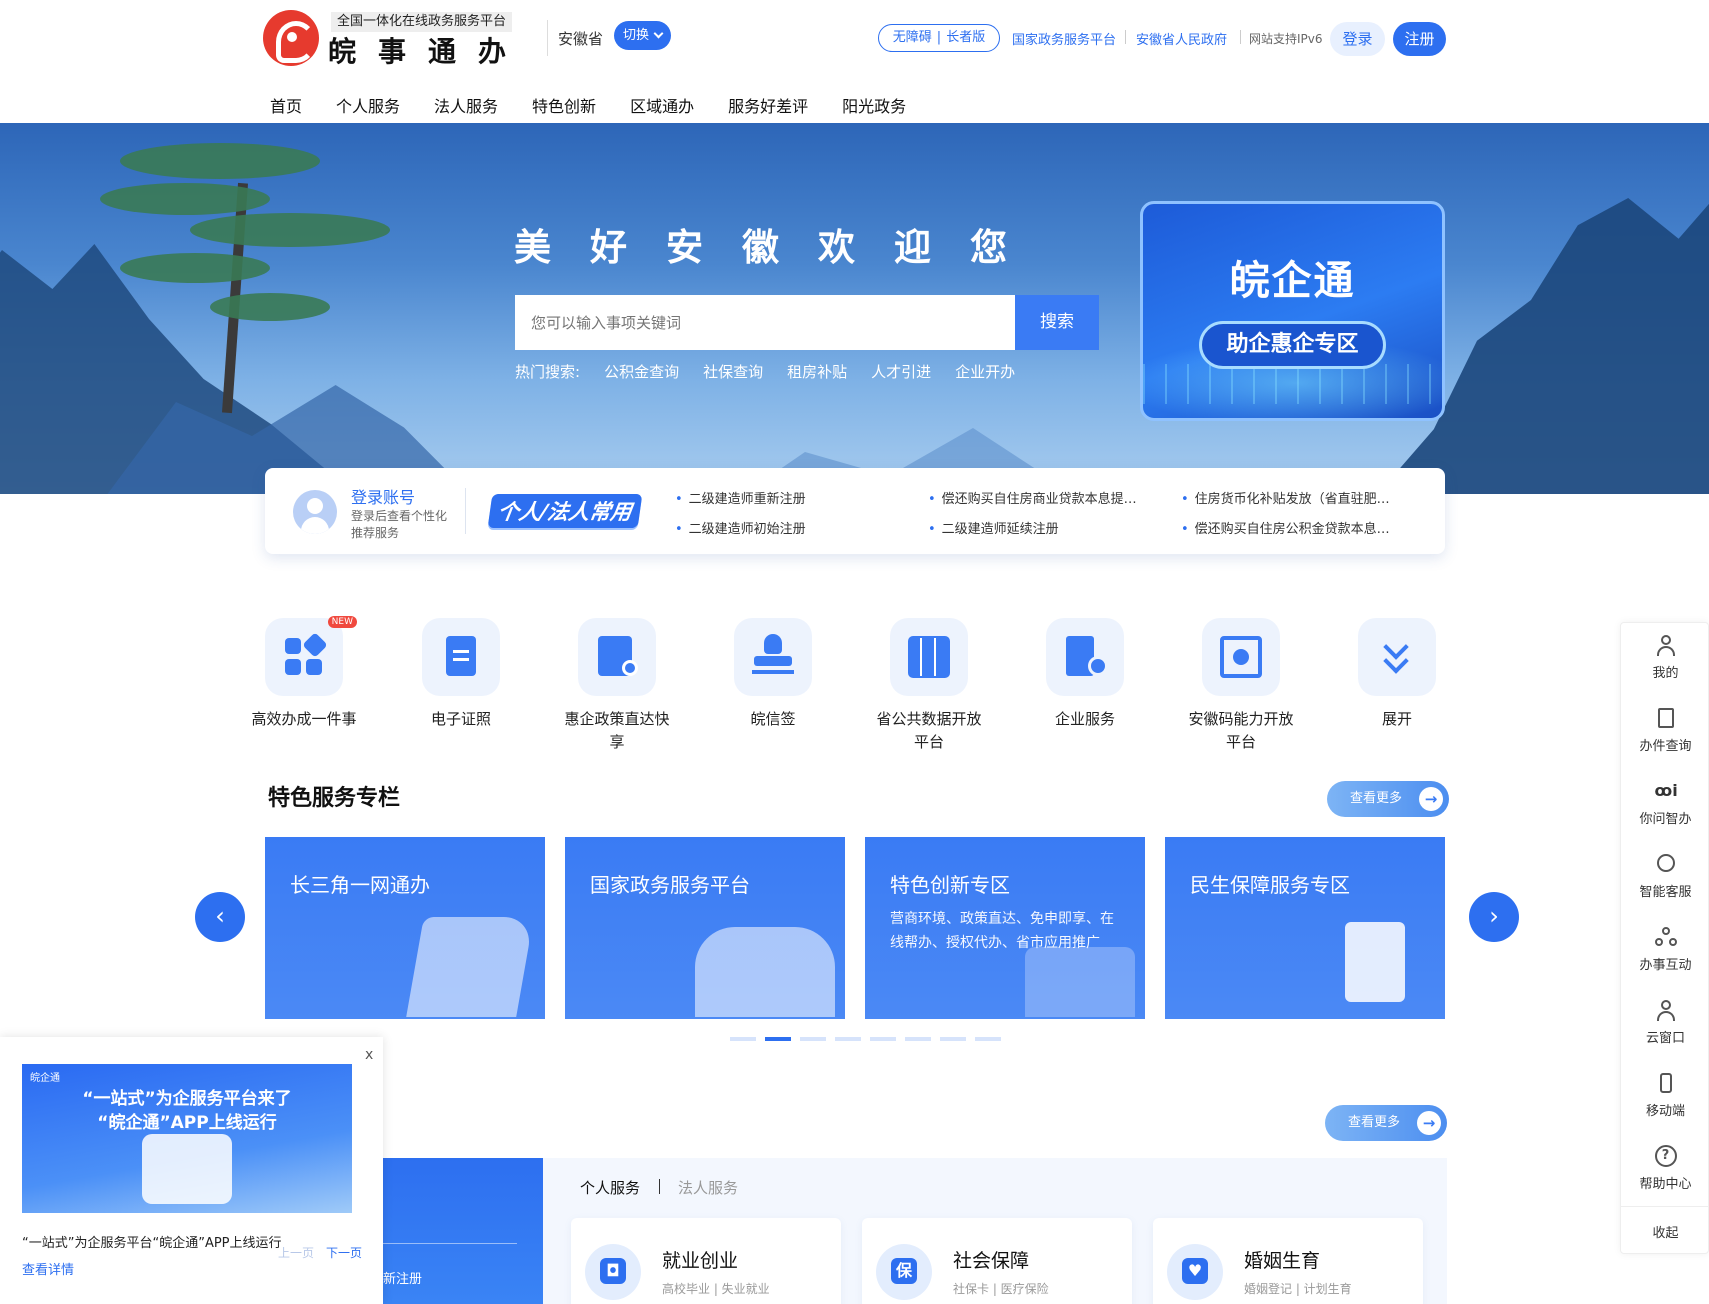  What do you see at coordinates (993, 527) in the screenshot?
I see `common-service-link: 二级建造师延续注册` at bounding box center [993, 527].